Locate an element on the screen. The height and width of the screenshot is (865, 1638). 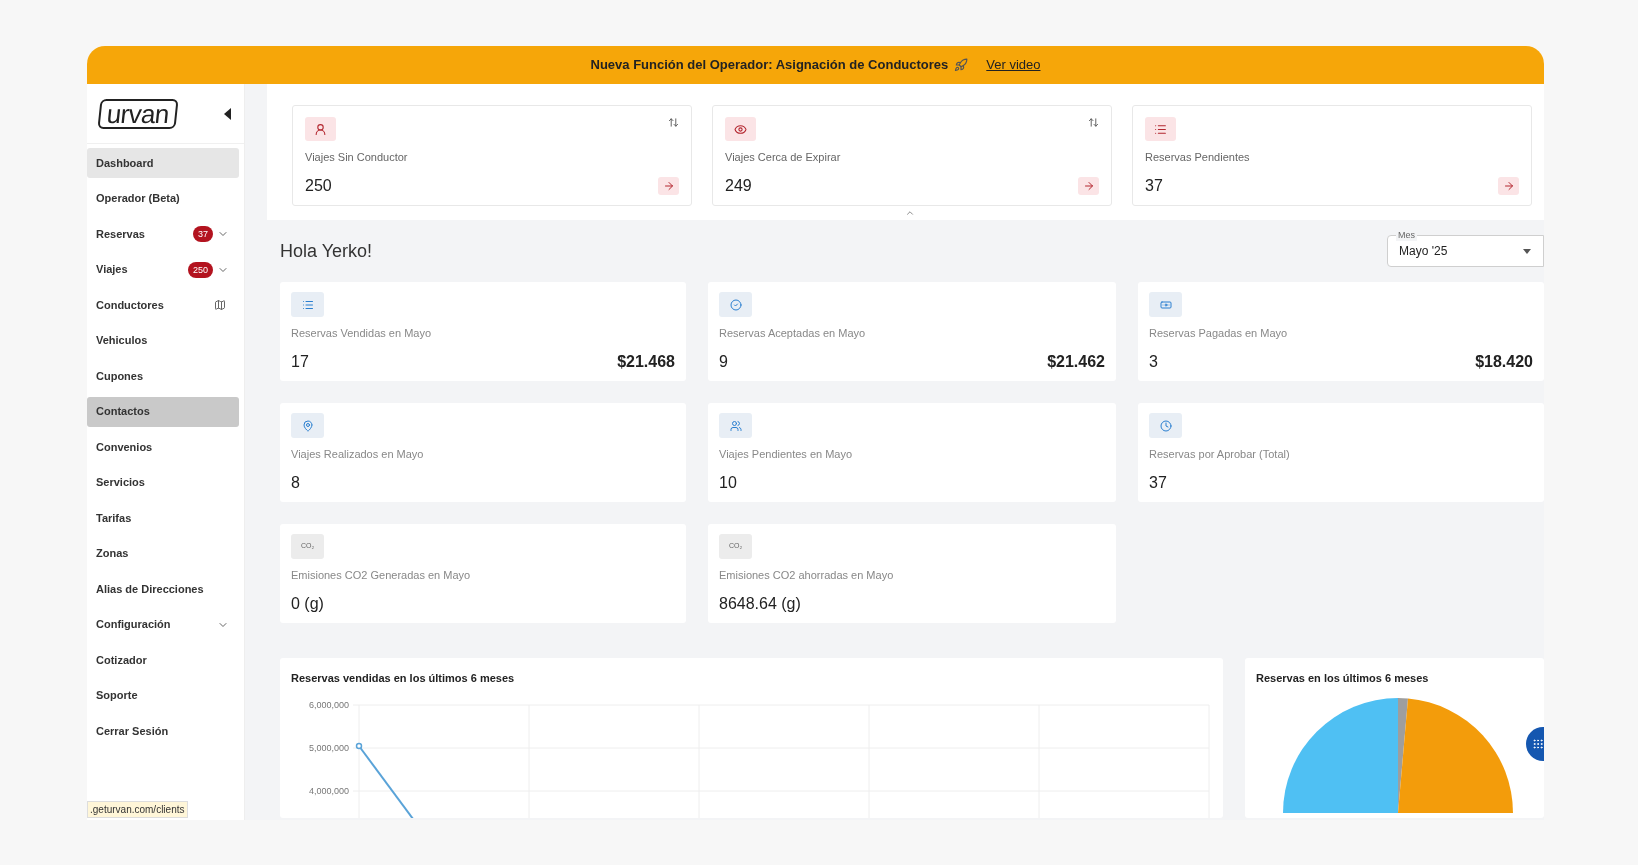
axis-tick-label: 4,000,000 is located at coordinates (328, 791).